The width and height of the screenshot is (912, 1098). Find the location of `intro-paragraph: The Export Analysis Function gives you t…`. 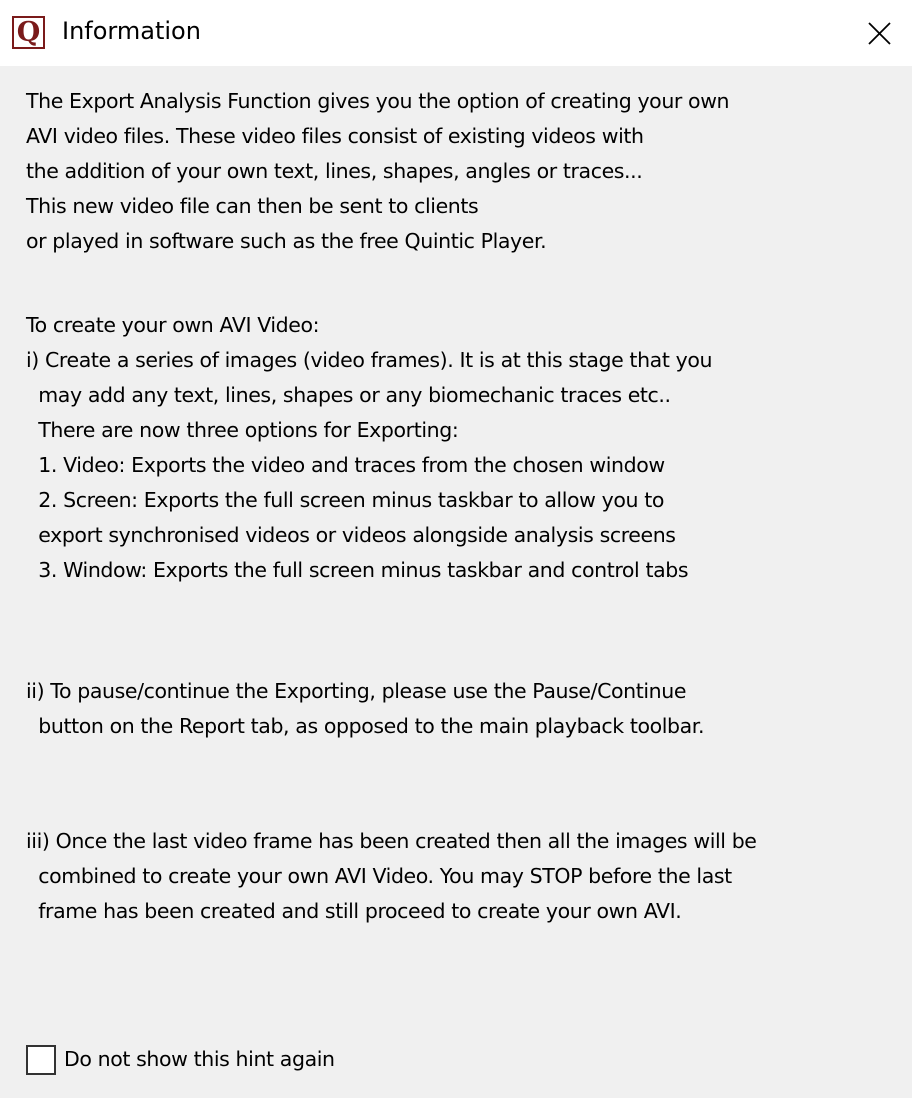

intro-paragraph: The Export Analysis Function gives you t… is located at coordinates (378, 171).